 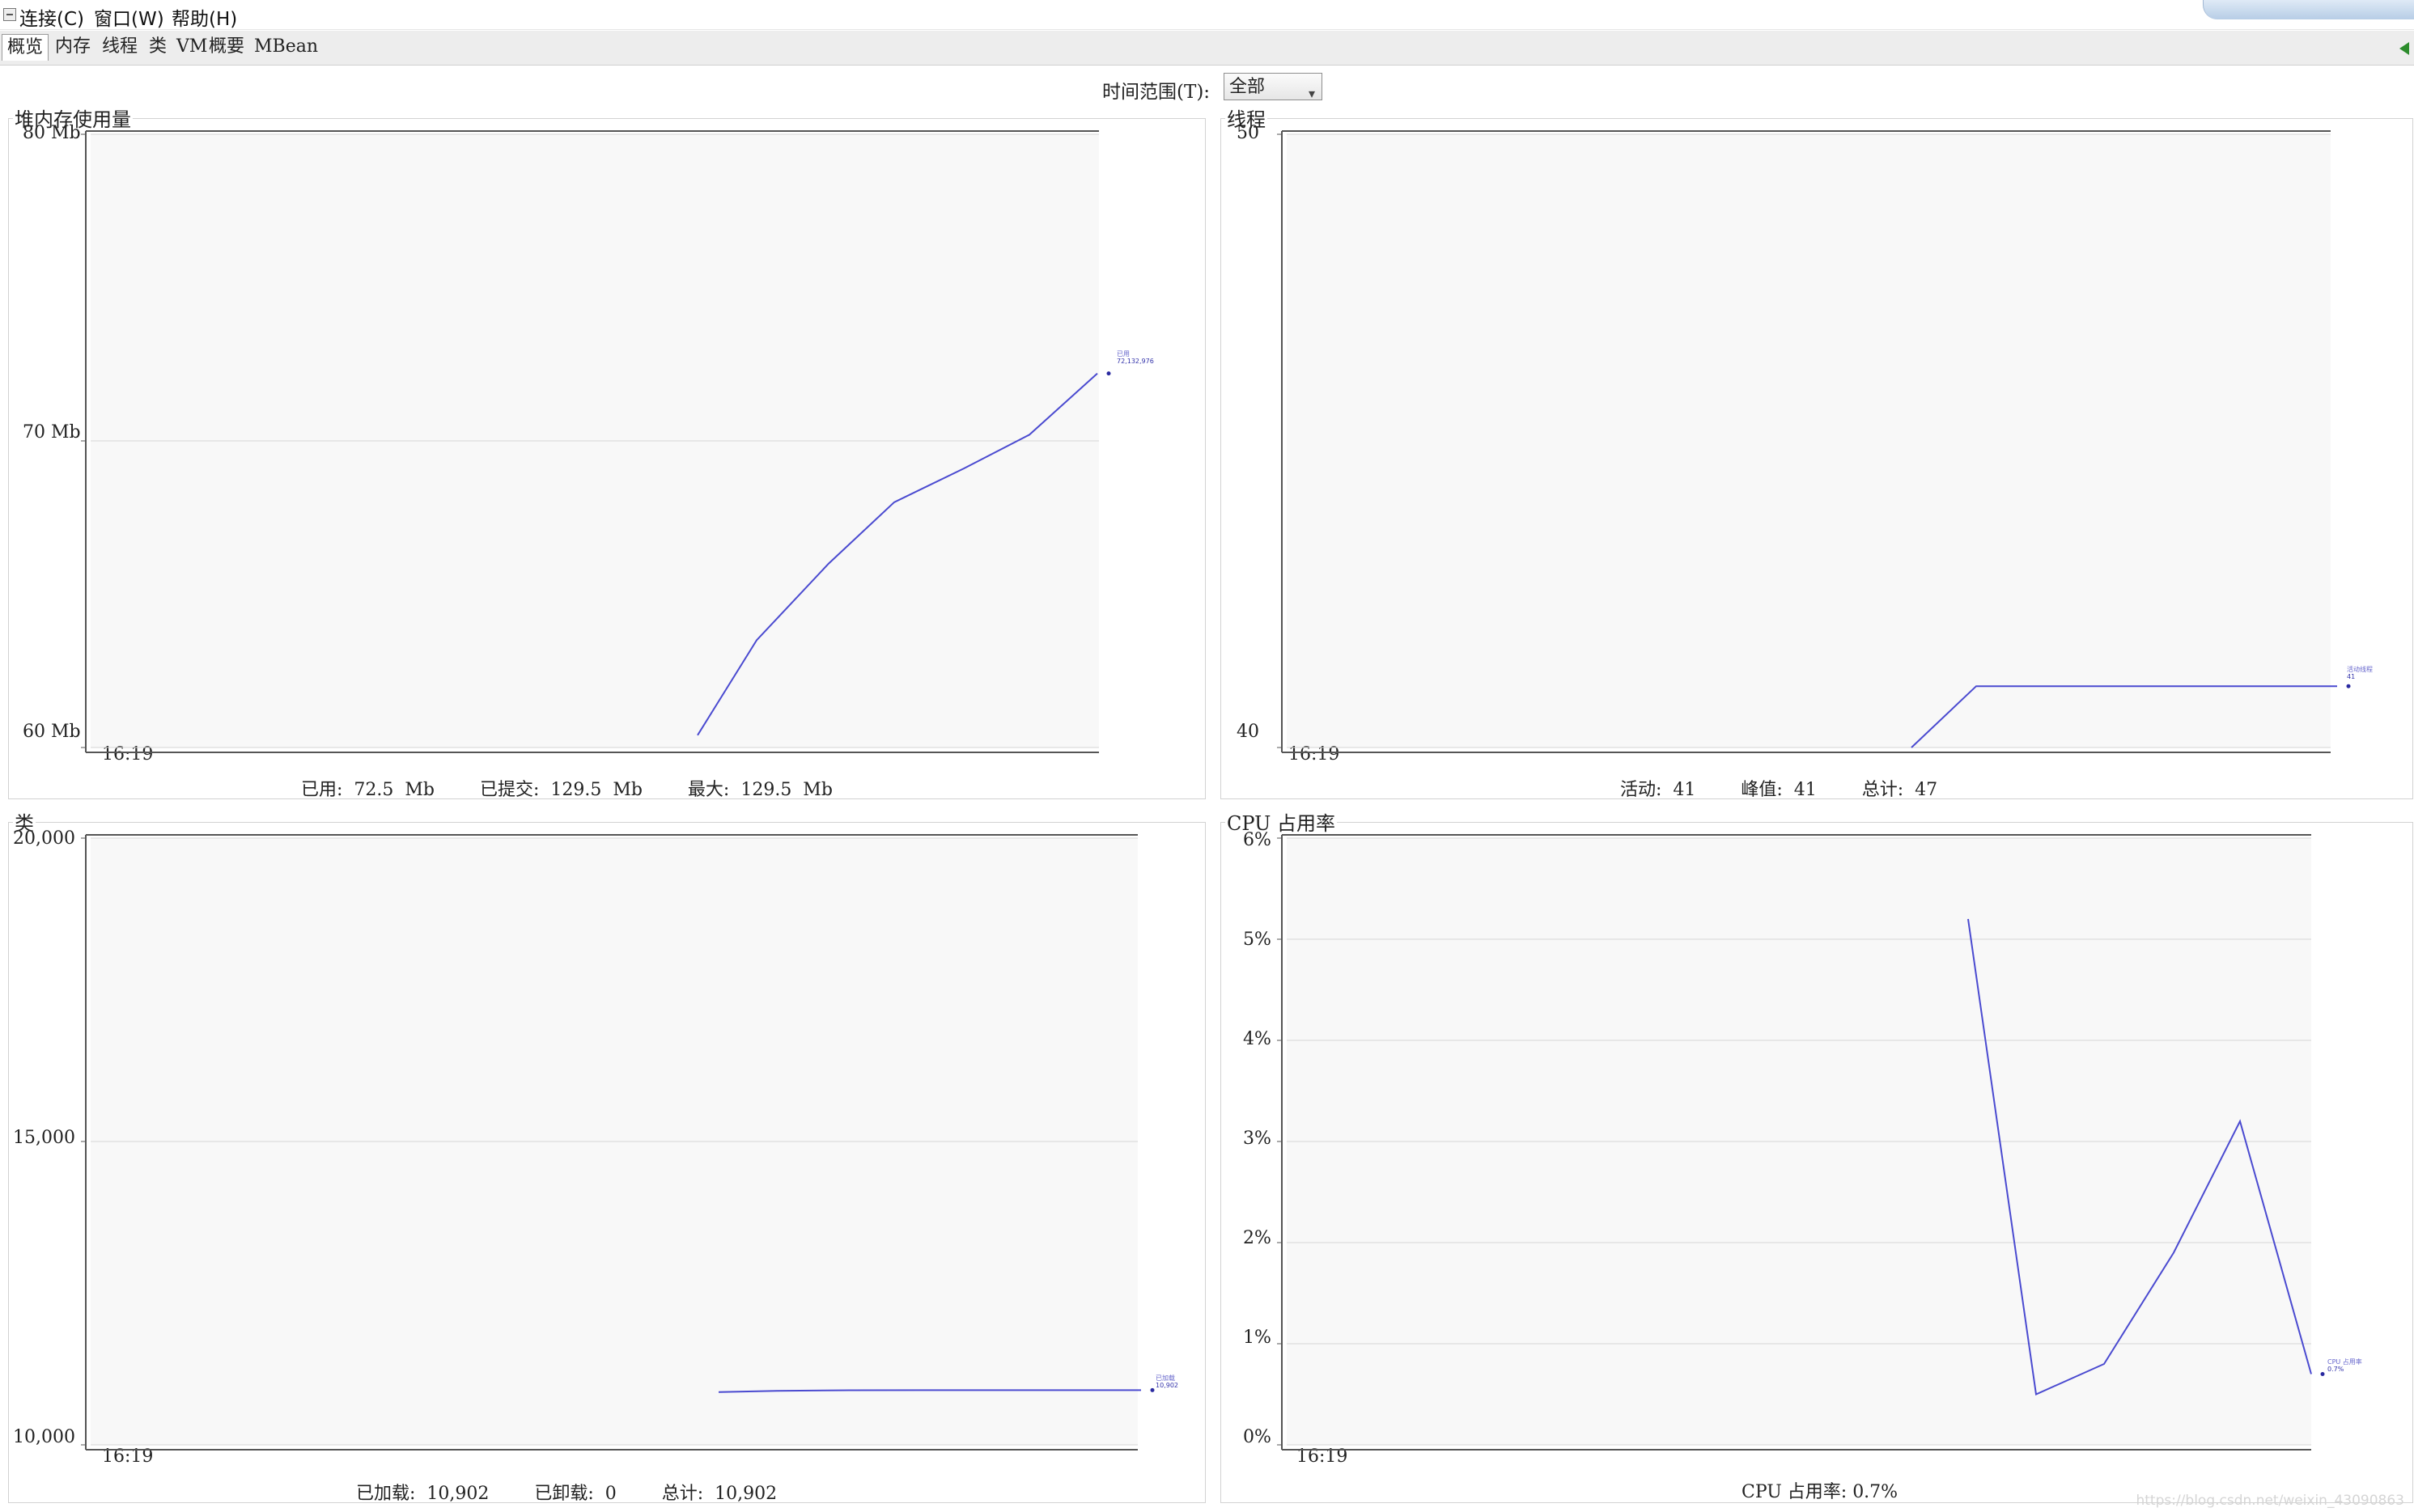 I want to click on threads-legend-marker, so click(x=2349, y=686).